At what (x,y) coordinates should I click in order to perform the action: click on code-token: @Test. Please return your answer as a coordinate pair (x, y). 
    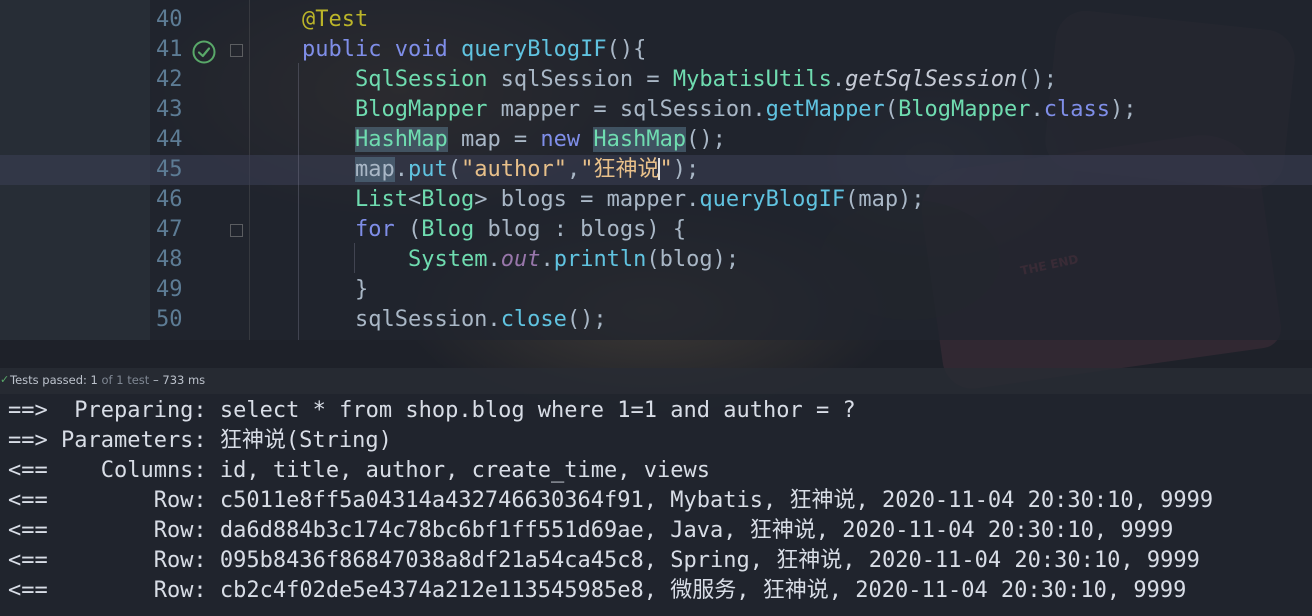
    Looking at the image, I should click on (335, 19).